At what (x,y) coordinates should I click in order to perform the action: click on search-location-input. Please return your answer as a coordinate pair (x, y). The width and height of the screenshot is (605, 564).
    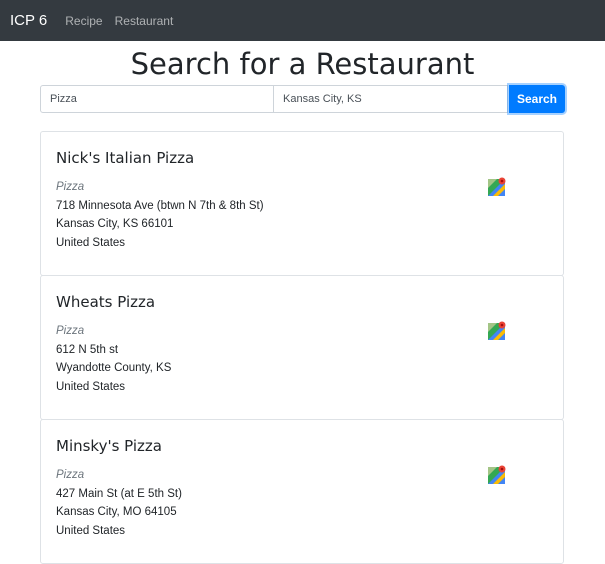
    Looking at the image, I should click on (391, 99).